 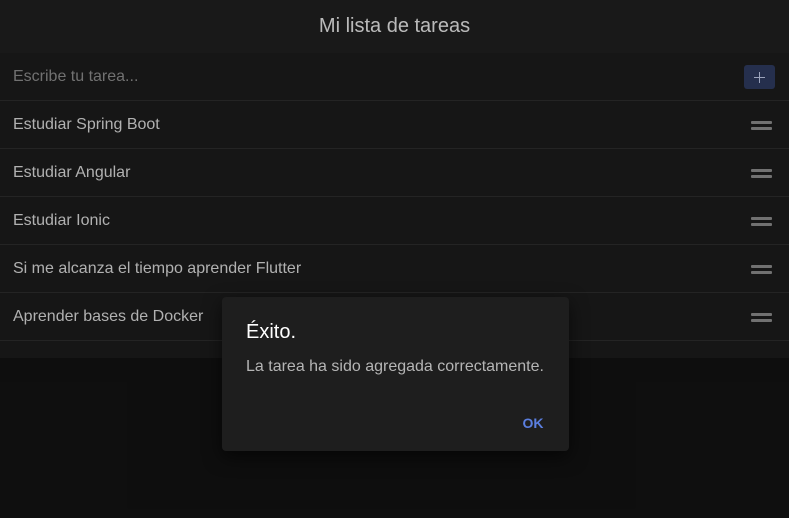 What do you see at coordinates (533, 423) in the screenshot?
I see `ok-button: OK` at bounding box center [533, 423].